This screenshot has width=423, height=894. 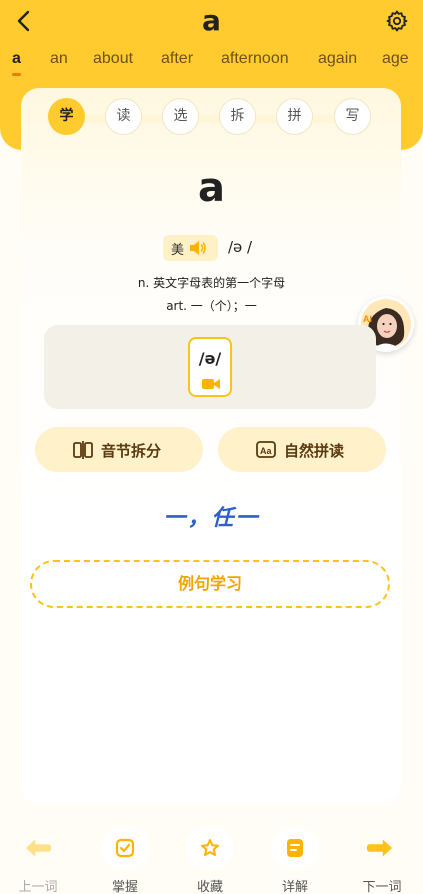 What do you see at coordinates (131, 451) in the screenshot?
I see `syllable-split-label: 音节拆分` at bounding box center [131, 451].